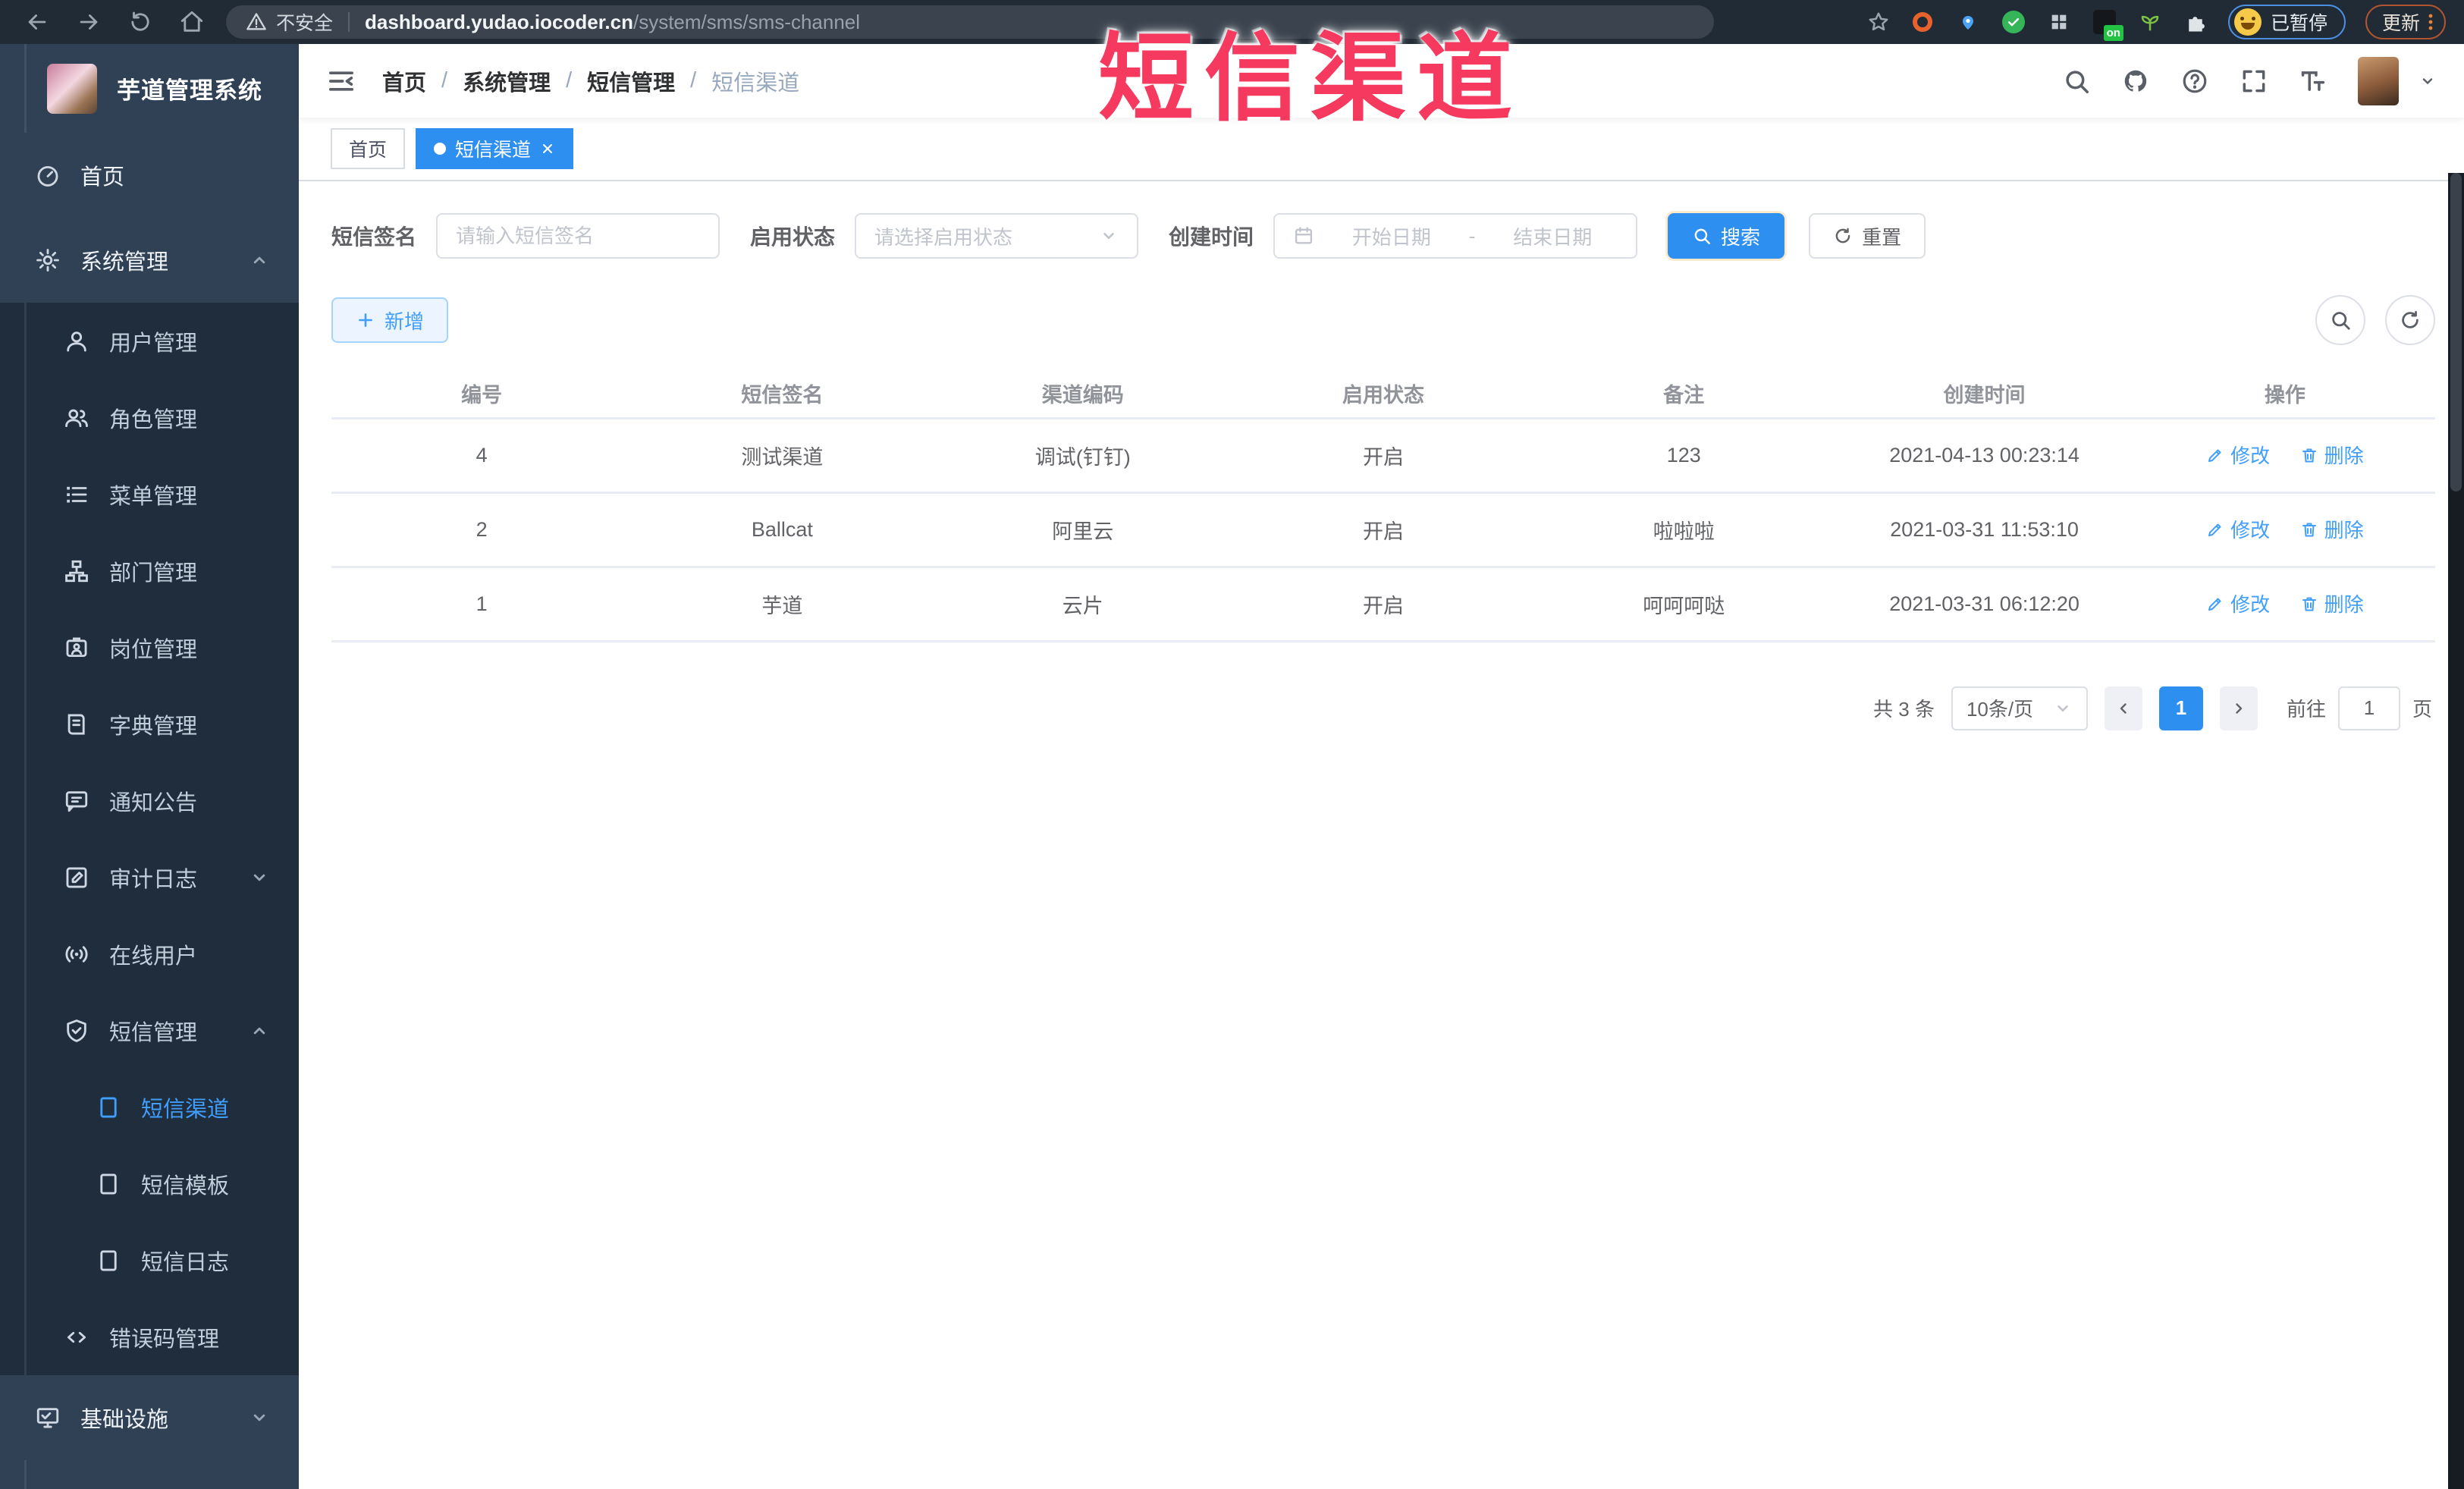 The height and width of the screenshot is (1489, 2464). Describe the element at coordinates (185, 1262) in the screenshot. I see `sidebar-item-label: 短信日志` at that location.